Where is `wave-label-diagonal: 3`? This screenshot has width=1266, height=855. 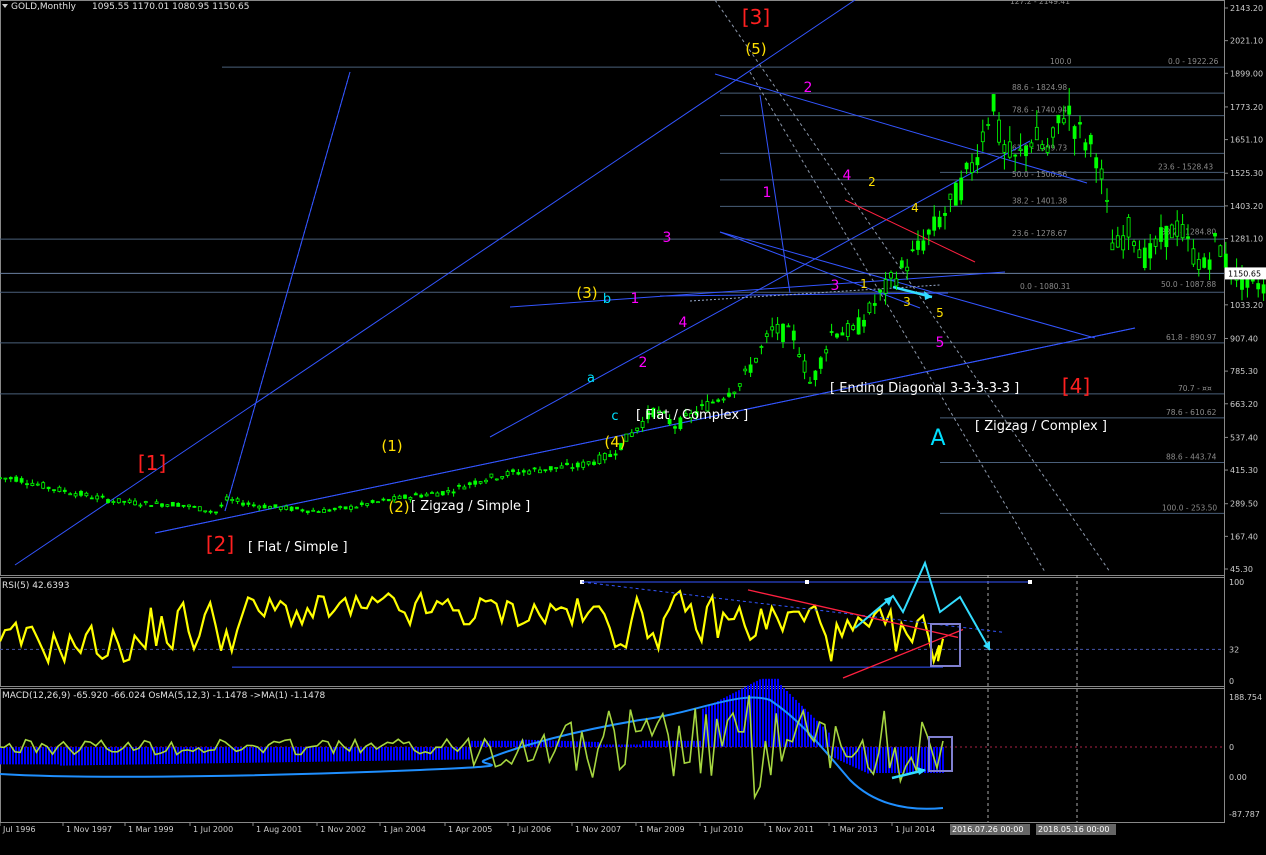 wave-label-diagonal: 3 is located at coordinates (907, 302).